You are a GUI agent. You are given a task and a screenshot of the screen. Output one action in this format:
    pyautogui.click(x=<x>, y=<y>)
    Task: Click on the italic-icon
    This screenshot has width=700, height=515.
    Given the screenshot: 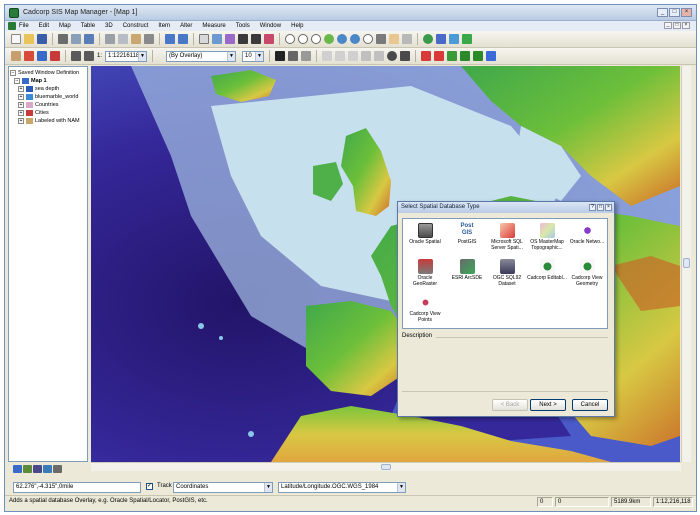 What is the action you would take?
    pyautogui.click(x=293, y=56)
    